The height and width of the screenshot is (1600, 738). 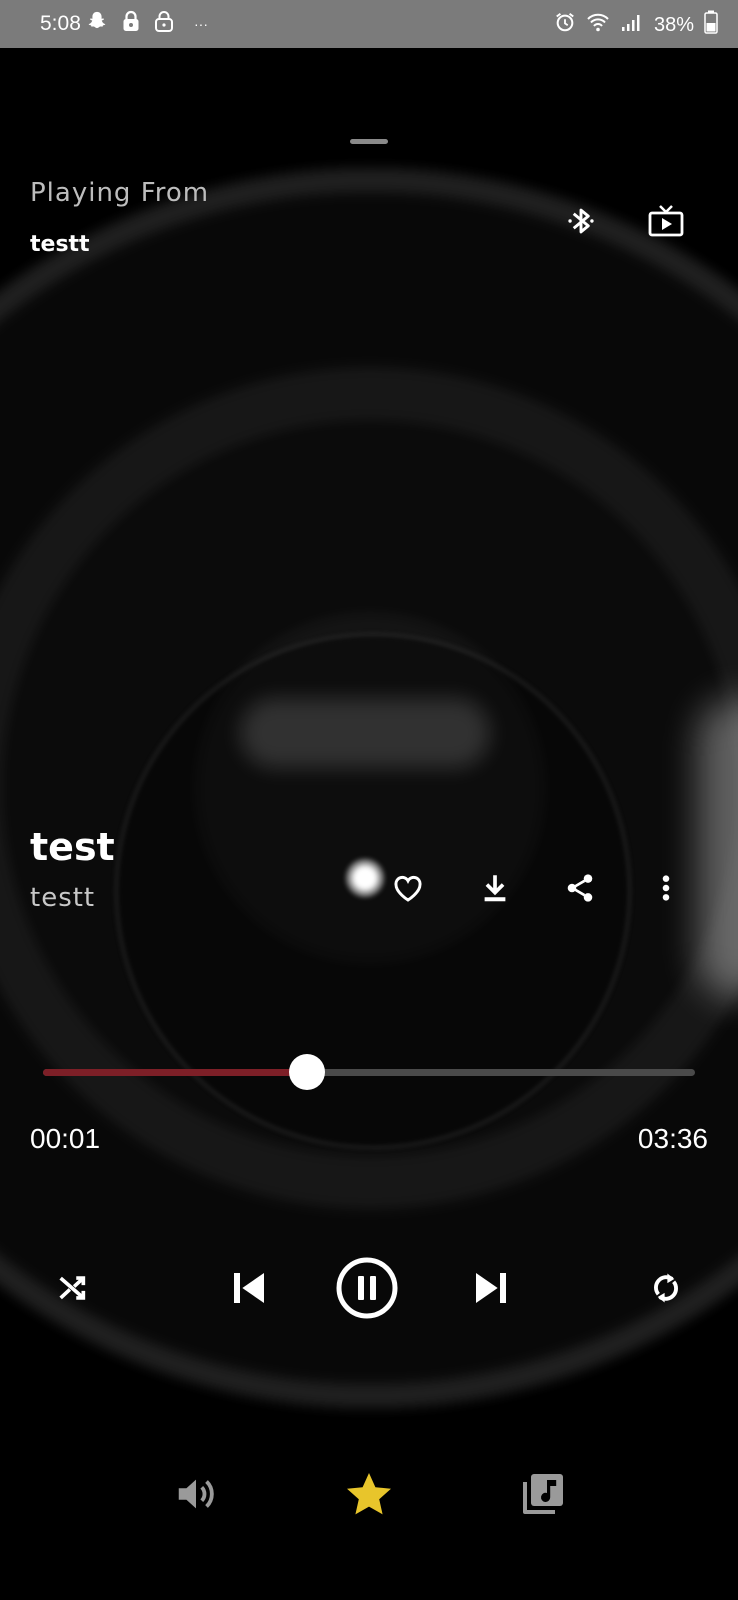 I want to click on download-icon, so click(x=495, y=890).